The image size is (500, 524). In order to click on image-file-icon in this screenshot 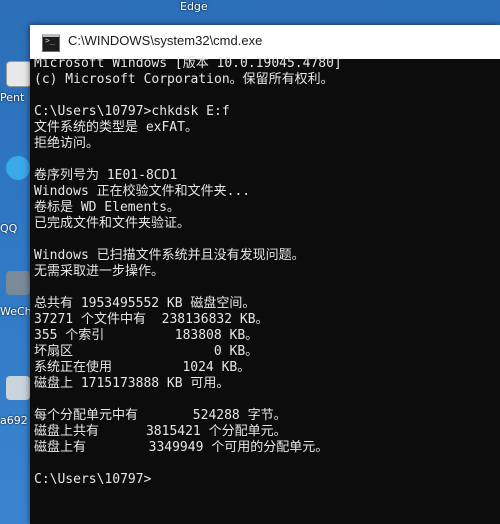, I will do `click(18, 388)`.